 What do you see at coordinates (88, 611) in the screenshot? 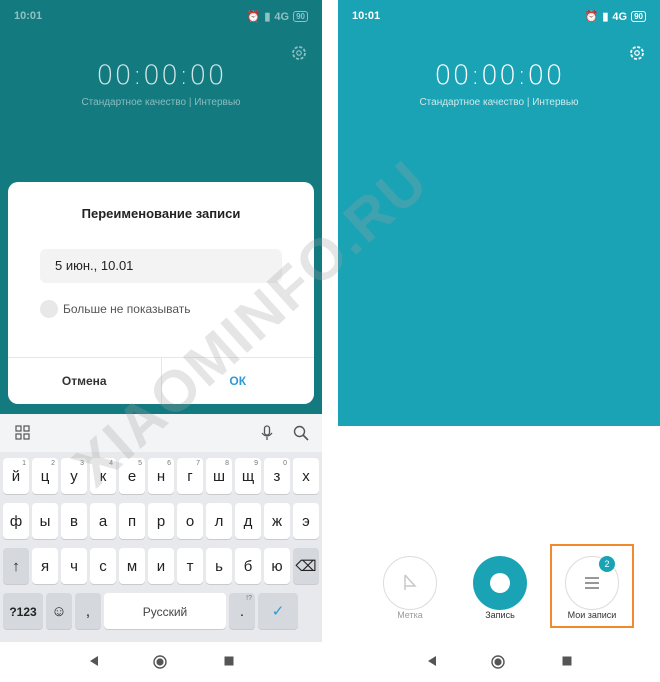
I see `comma-key: ,` at bounding box center [88, 611].